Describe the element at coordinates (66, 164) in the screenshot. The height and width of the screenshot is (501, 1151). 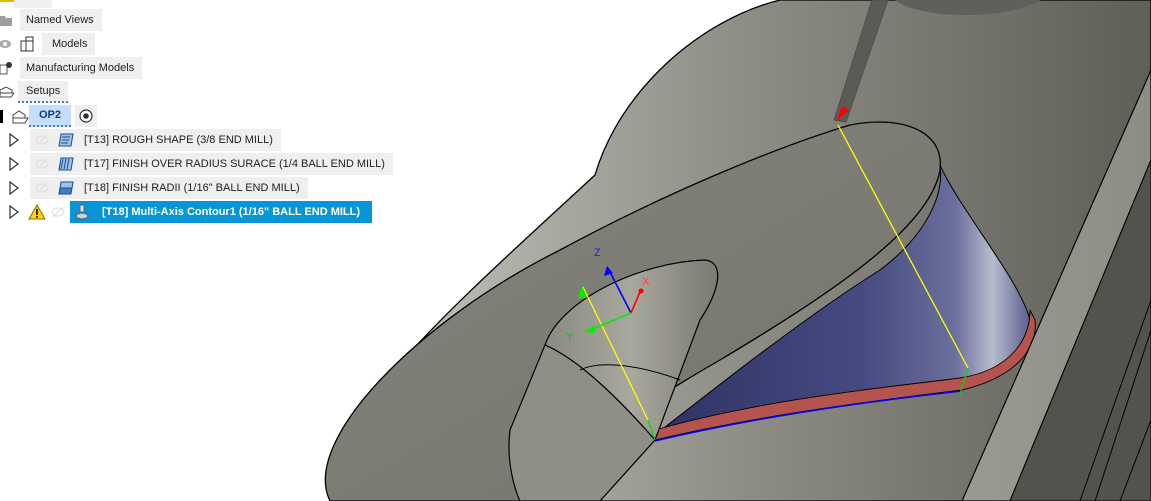
I see `scallop-icon` at that location.